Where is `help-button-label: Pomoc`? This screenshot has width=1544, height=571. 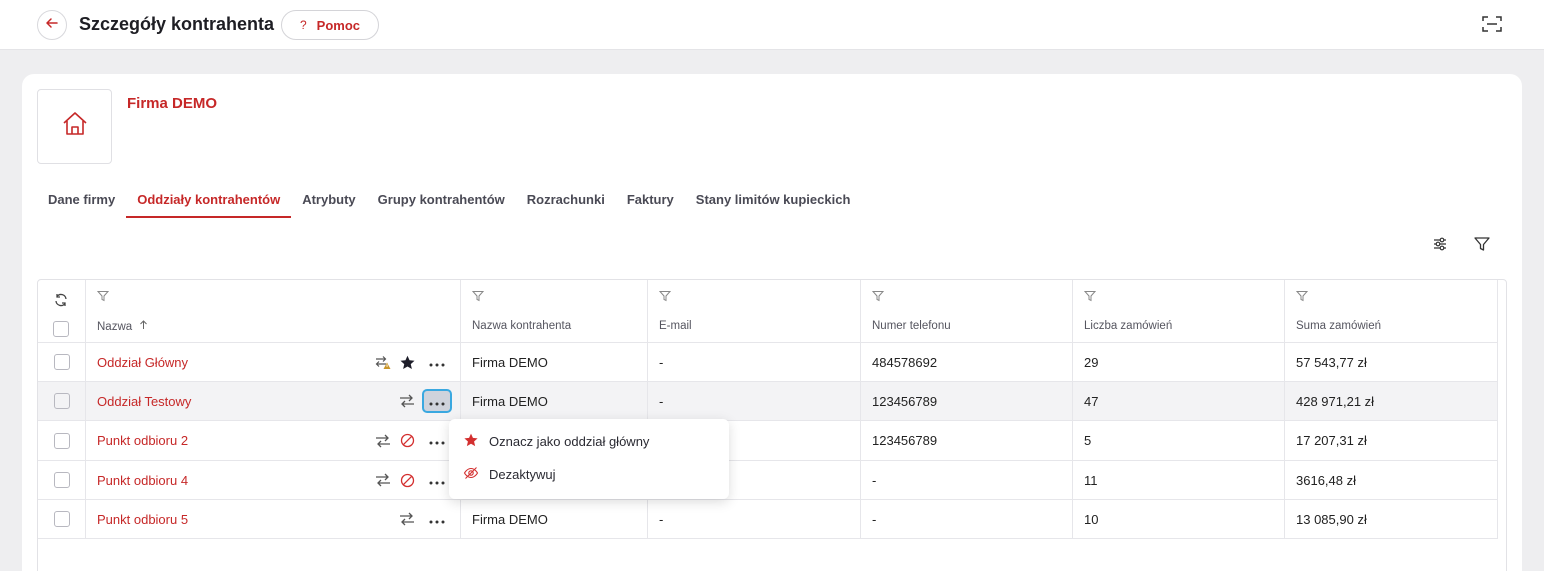
help-button-label: Pomoc is located at coordinates (338, 25).